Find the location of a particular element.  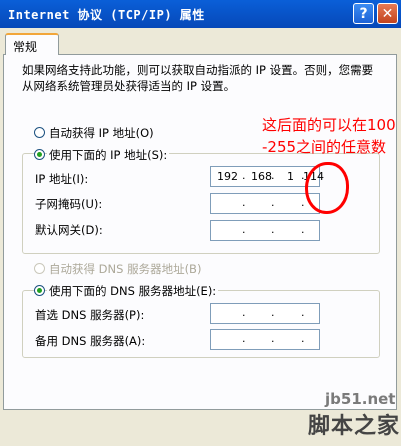

annotation-line-2: -255之间的任意数 is located at coordinates (324, 147).